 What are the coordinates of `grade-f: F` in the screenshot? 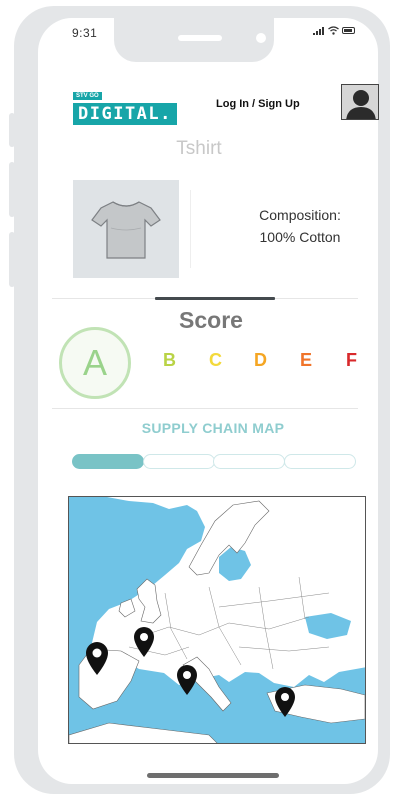 It's located at (351, 360).